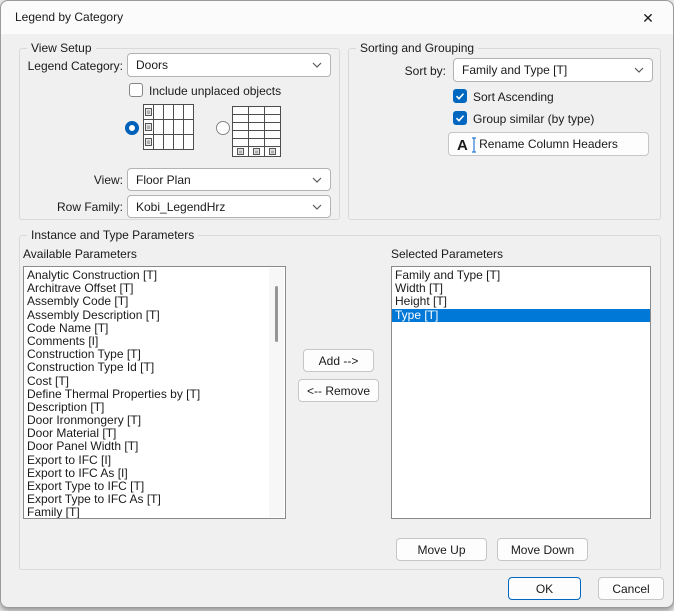 The width and height of the screenshot is (674, 611). Describe the element at coordinates (338, 390) in the screenshot. I see `remove-button: <-- Remove` at that location.